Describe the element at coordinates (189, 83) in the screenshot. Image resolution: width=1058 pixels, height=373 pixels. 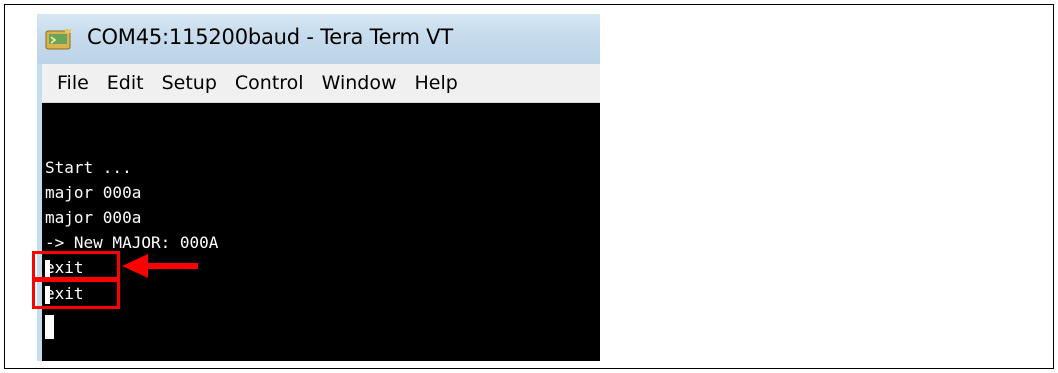
I see `menu-setup: Setup` at that location.